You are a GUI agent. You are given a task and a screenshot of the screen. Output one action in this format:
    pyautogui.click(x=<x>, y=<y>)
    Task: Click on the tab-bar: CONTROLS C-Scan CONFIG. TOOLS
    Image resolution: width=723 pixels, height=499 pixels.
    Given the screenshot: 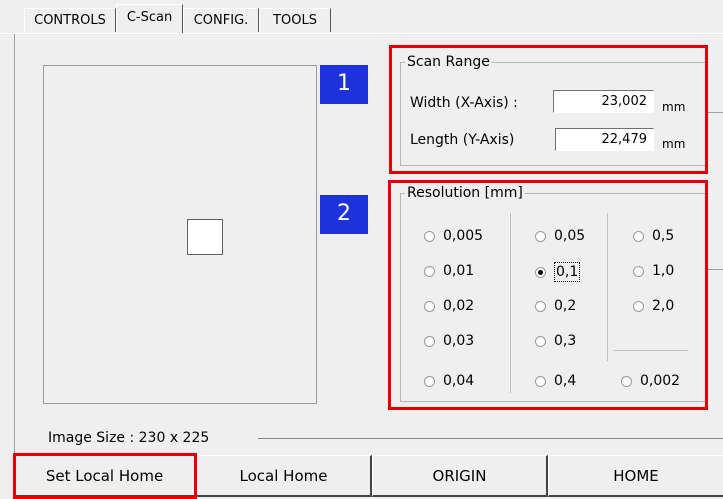 What is the action you would take?
    pyautogui.click(x=361, y=17)
    